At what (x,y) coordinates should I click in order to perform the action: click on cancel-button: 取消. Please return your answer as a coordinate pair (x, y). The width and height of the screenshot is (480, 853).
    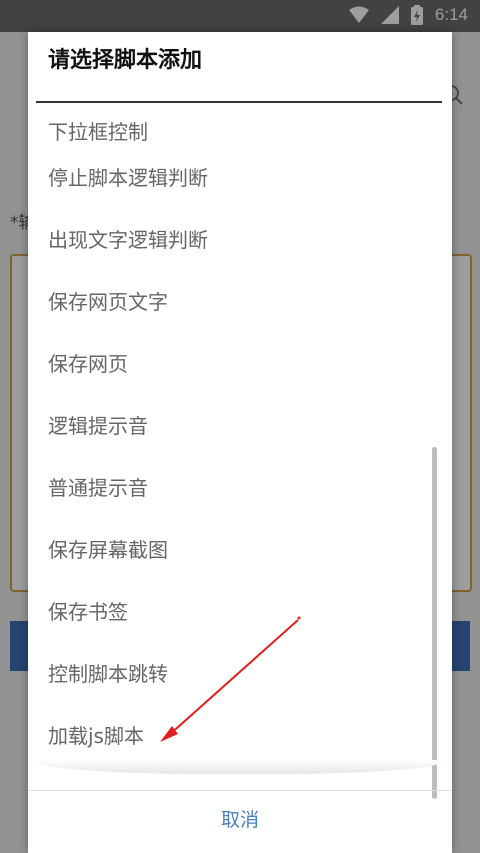
    Looking at the image, I should click on (240, 822).